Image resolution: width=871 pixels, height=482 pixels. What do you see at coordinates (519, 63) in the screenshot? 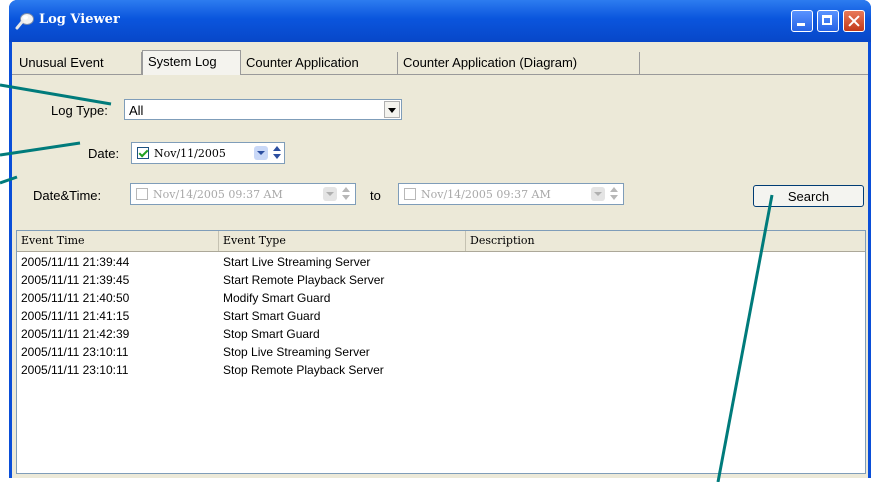
I see `tab-counter-application-diagram: Counter Application (Diagram)` at bounding box center [519, 63].